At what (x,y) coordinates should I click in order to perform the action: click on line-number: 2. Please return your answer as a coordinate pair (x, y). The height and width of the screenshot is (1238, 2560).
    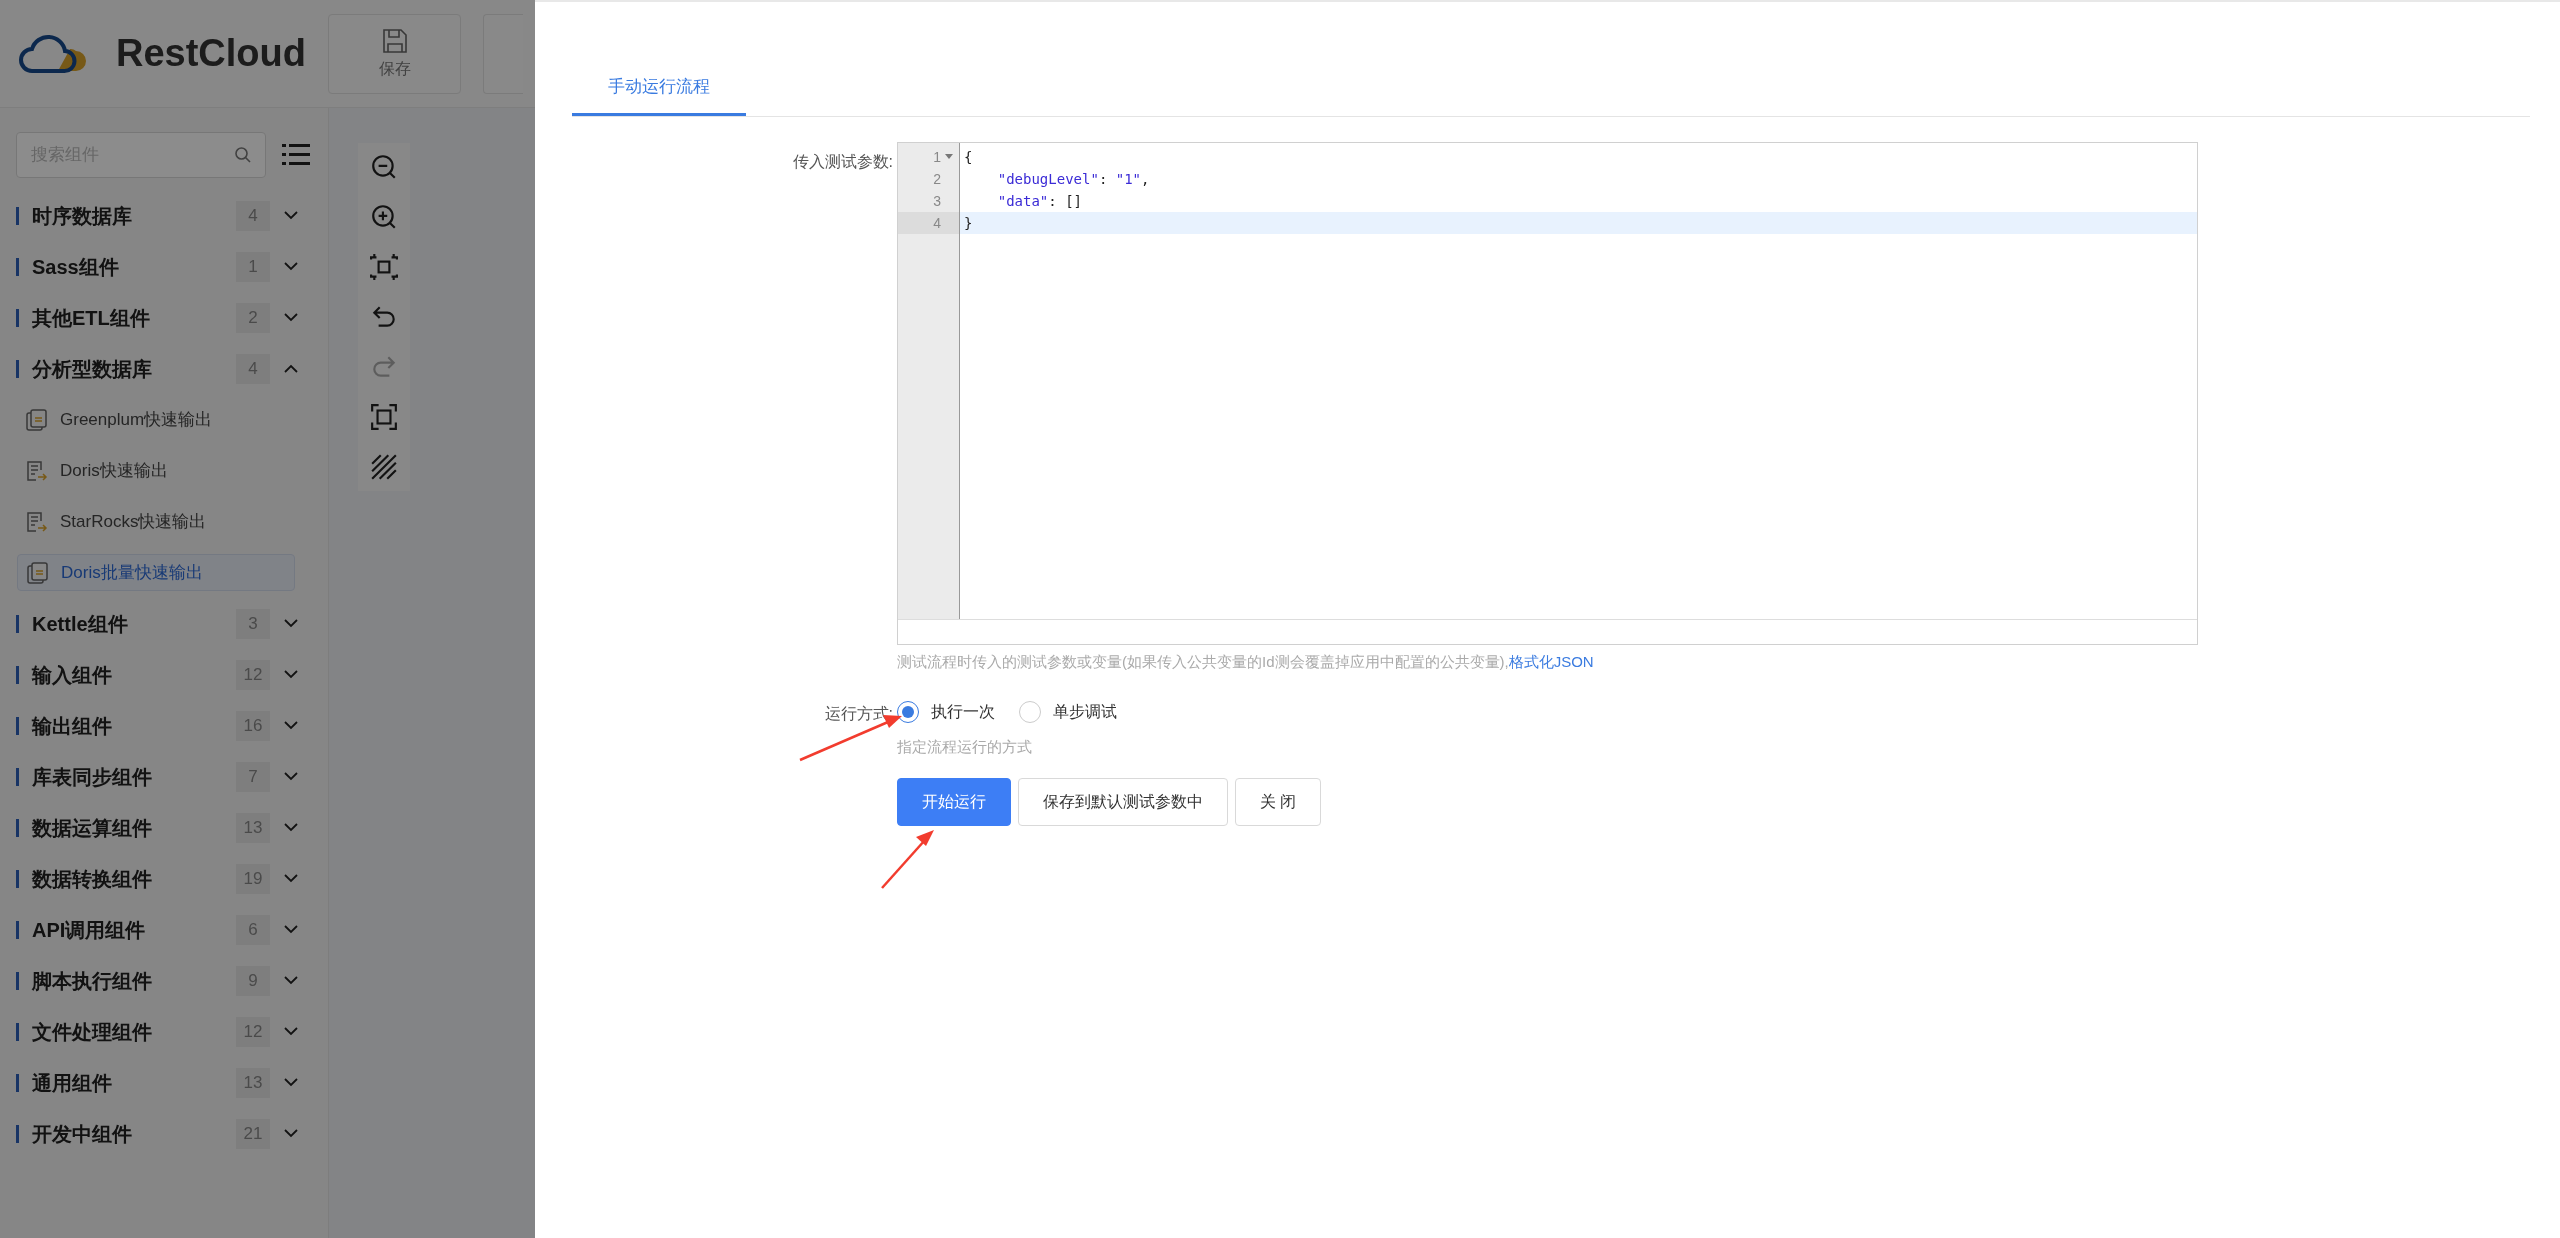
    Looking at the image, I should click on (937, 179).